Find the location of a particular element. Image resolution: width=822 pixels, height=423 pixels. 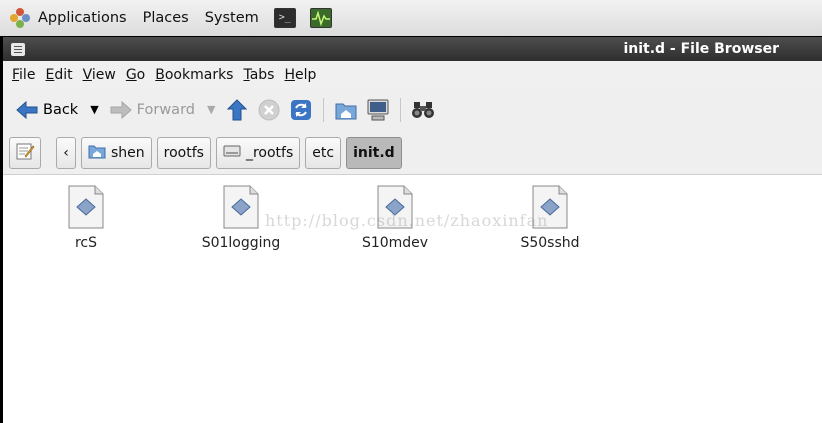

menu-bookmarks: Bookmarks is located at coordinates (194, 75).